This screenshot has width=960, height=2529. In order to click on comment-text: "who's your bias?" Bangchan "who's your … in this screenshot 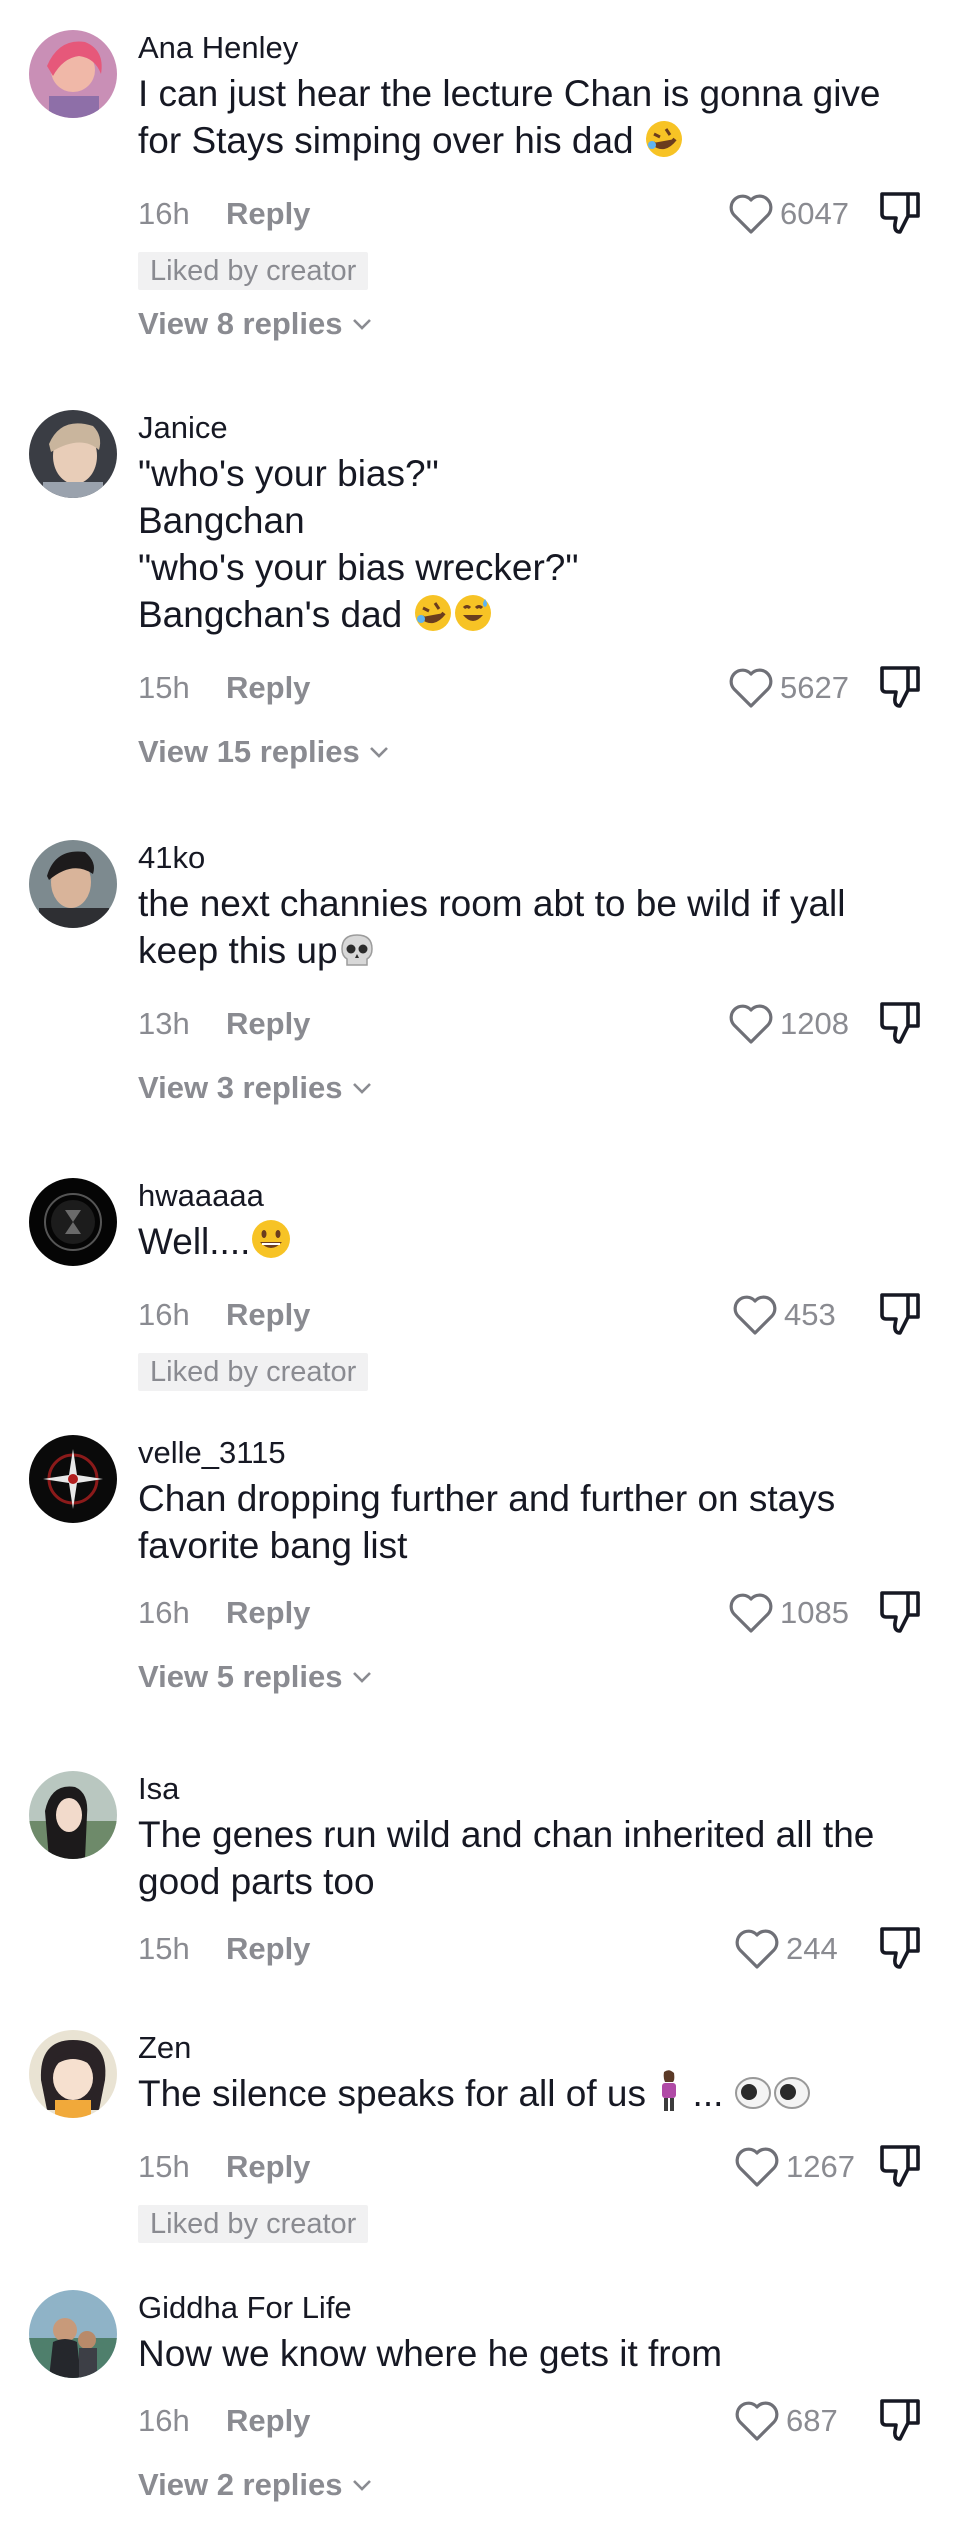, I will do `click(533, 547)`.